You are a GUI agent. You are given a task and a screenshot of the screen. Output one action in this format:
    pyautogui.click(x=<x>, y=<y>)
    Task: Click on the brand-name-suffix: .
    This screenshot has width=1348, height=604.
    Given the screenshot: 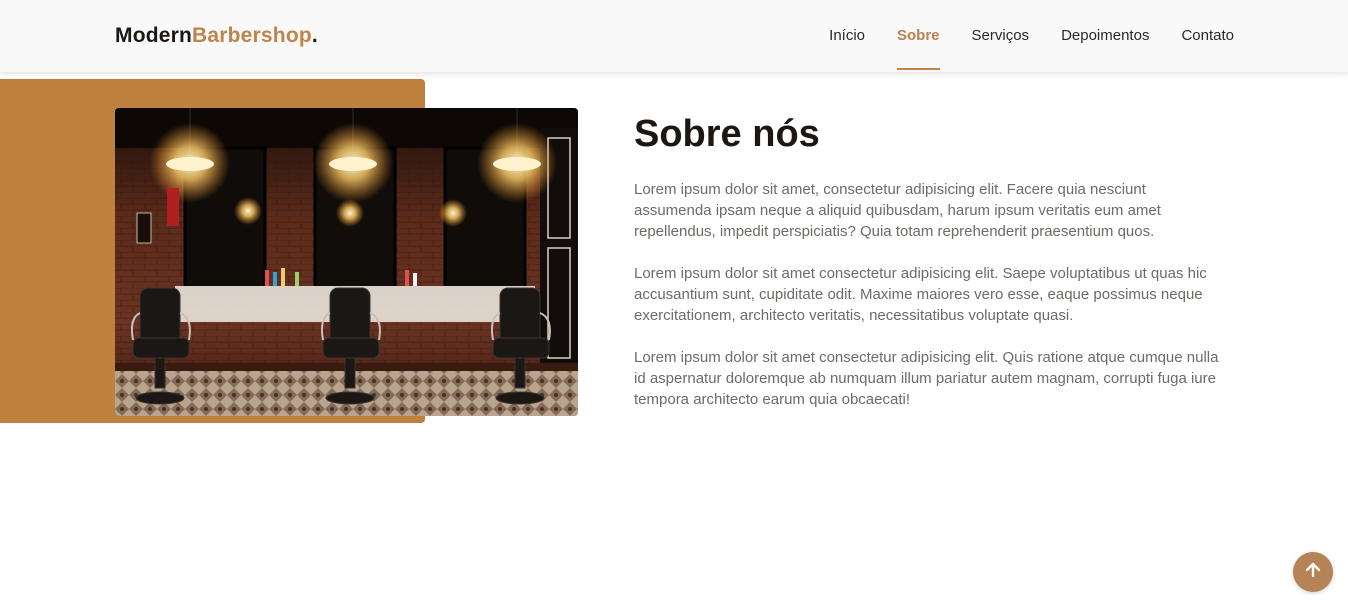 What is the action you would take?
    pyautogui.click(x=314, y=35)
    